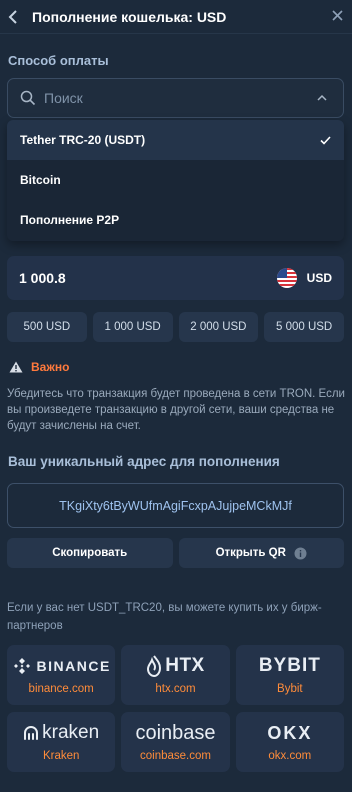 The image size is (352, 792). I want to click on bybit-logo: BYBIT, so click(290, 666).